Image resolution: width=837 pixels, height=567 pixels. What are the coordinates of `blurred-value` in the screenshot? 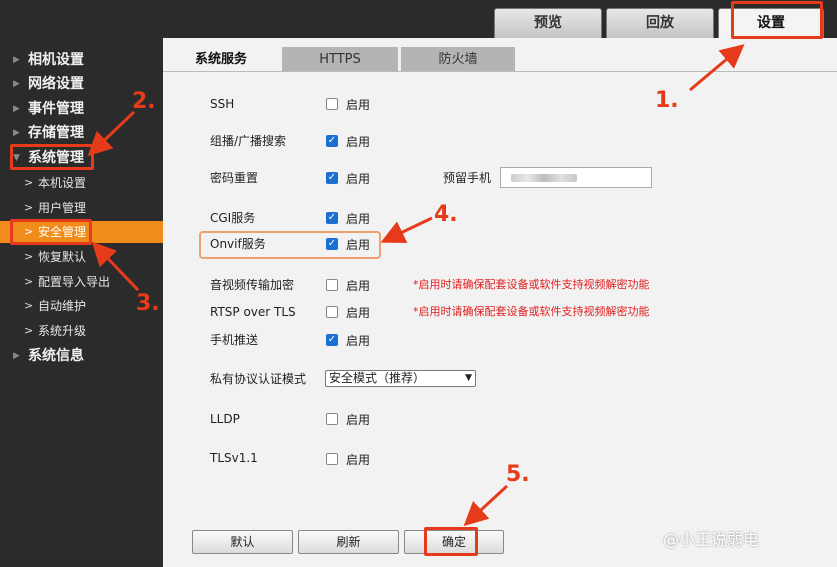 It's located at (544, 178).